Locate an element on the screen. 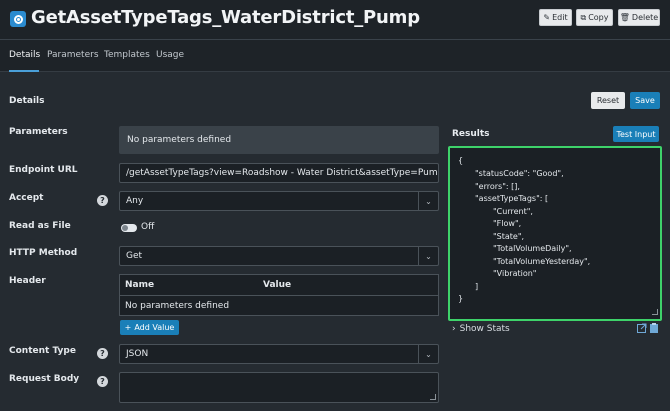 This screenshot has height=411, width=670. content-type-help-icon: ? is located at coordinates (102, 353).